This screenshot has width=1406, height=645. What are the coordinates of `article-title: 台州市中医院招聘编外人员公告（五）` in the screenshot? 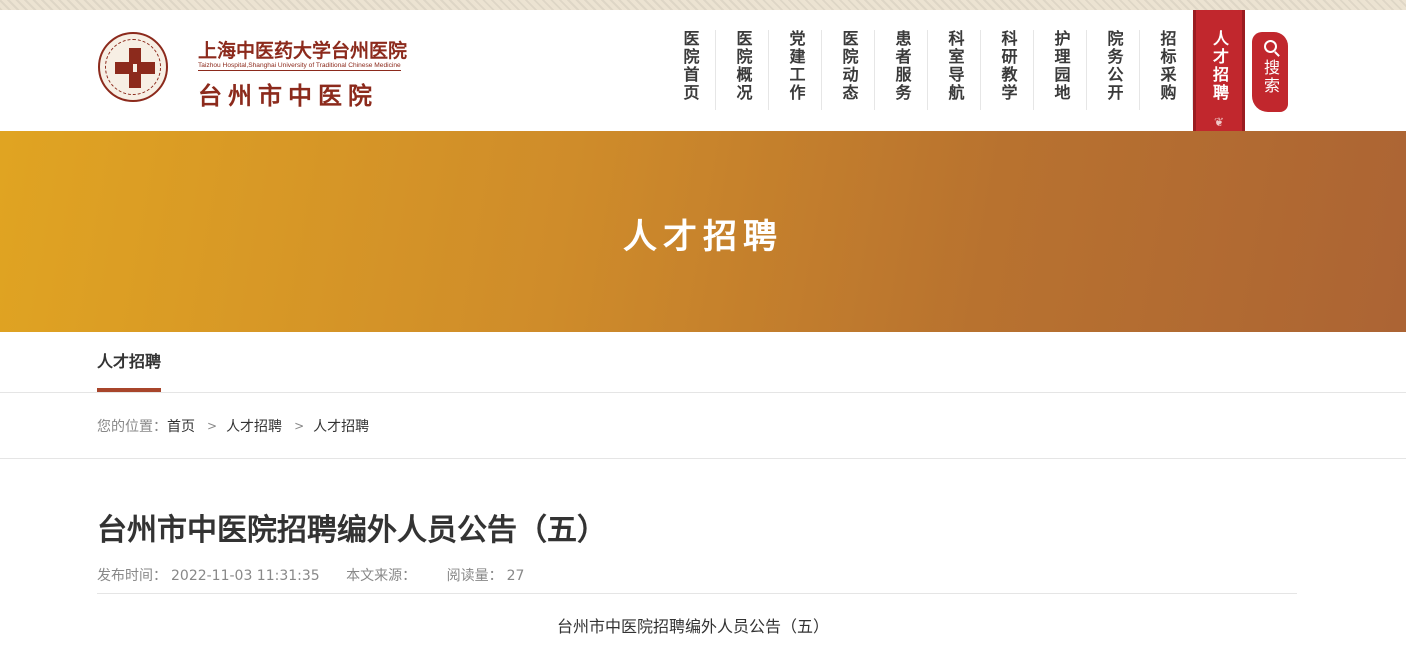 It's located at (352, 530).